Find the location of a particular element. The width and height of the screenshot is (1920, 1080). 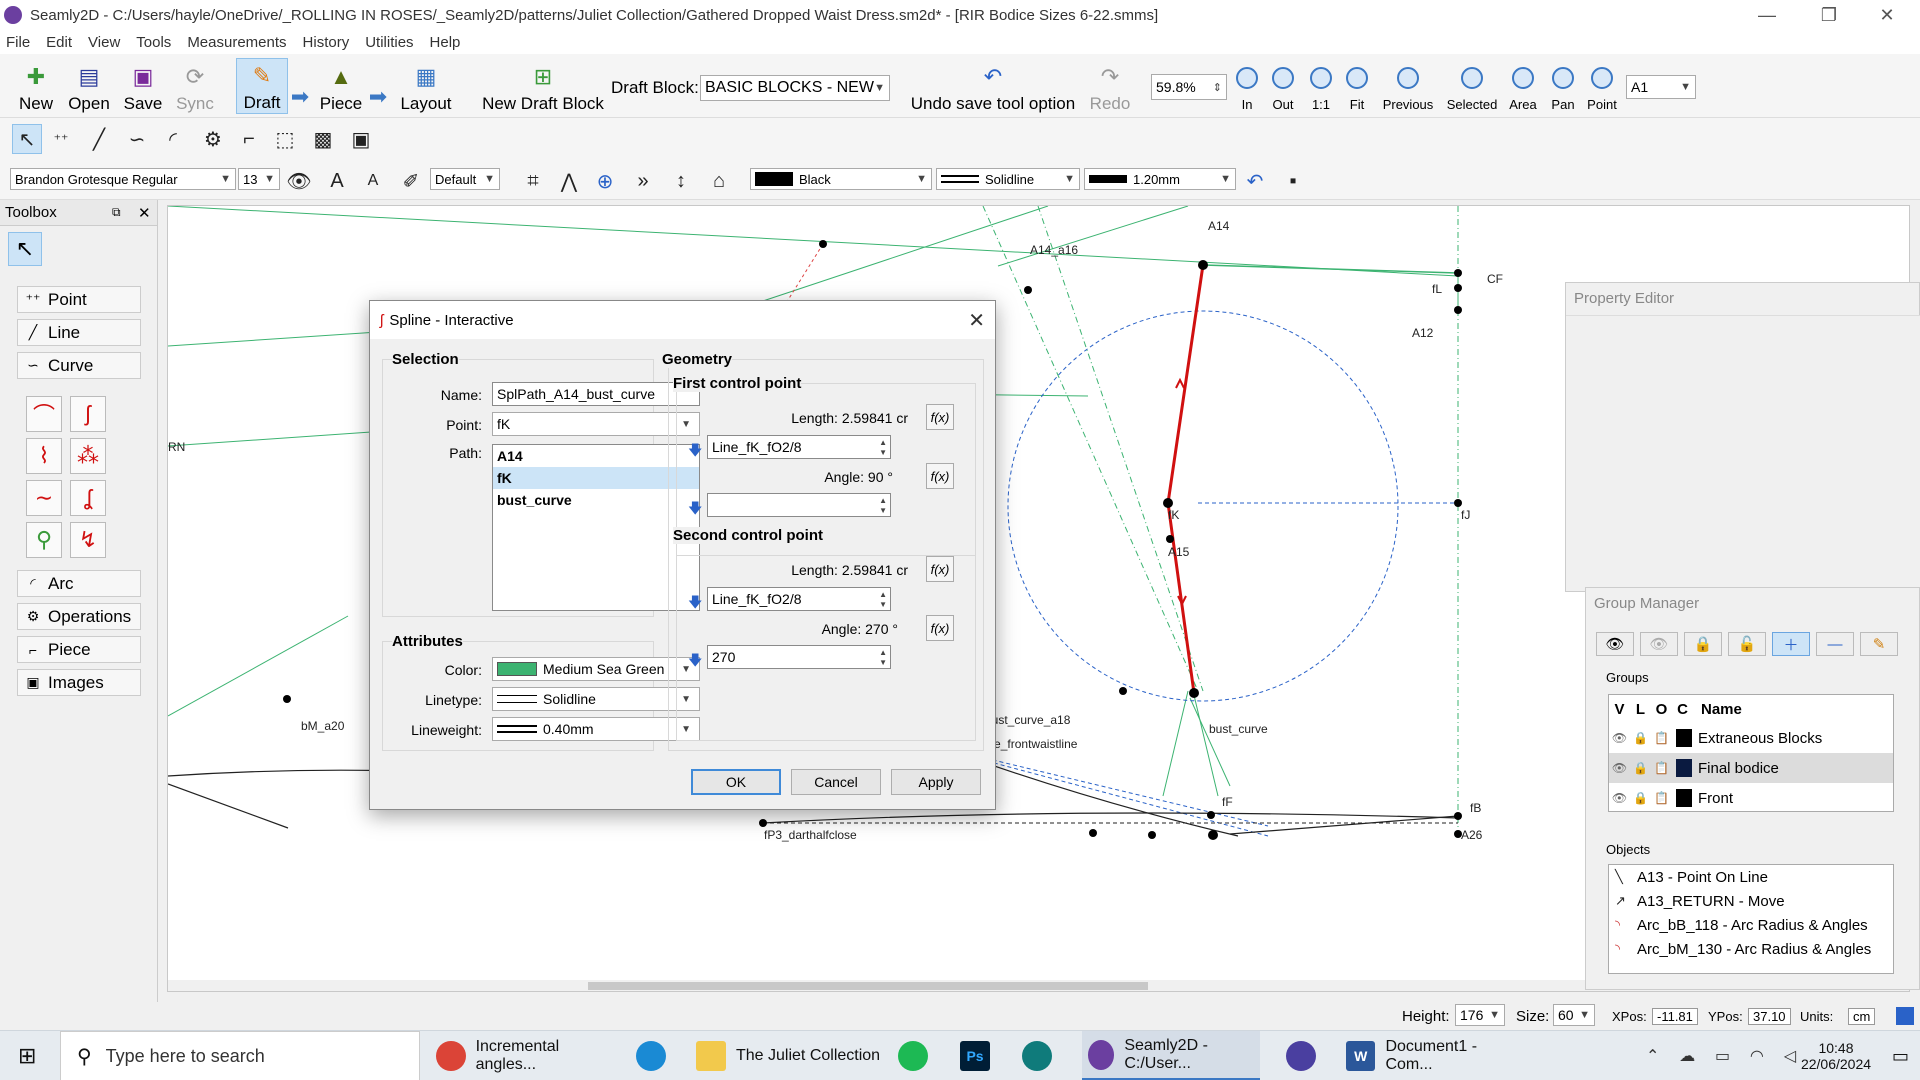

group-row: 👁 🔒 📋 Extraneous Blocks is located at coordinates (1751, 738).